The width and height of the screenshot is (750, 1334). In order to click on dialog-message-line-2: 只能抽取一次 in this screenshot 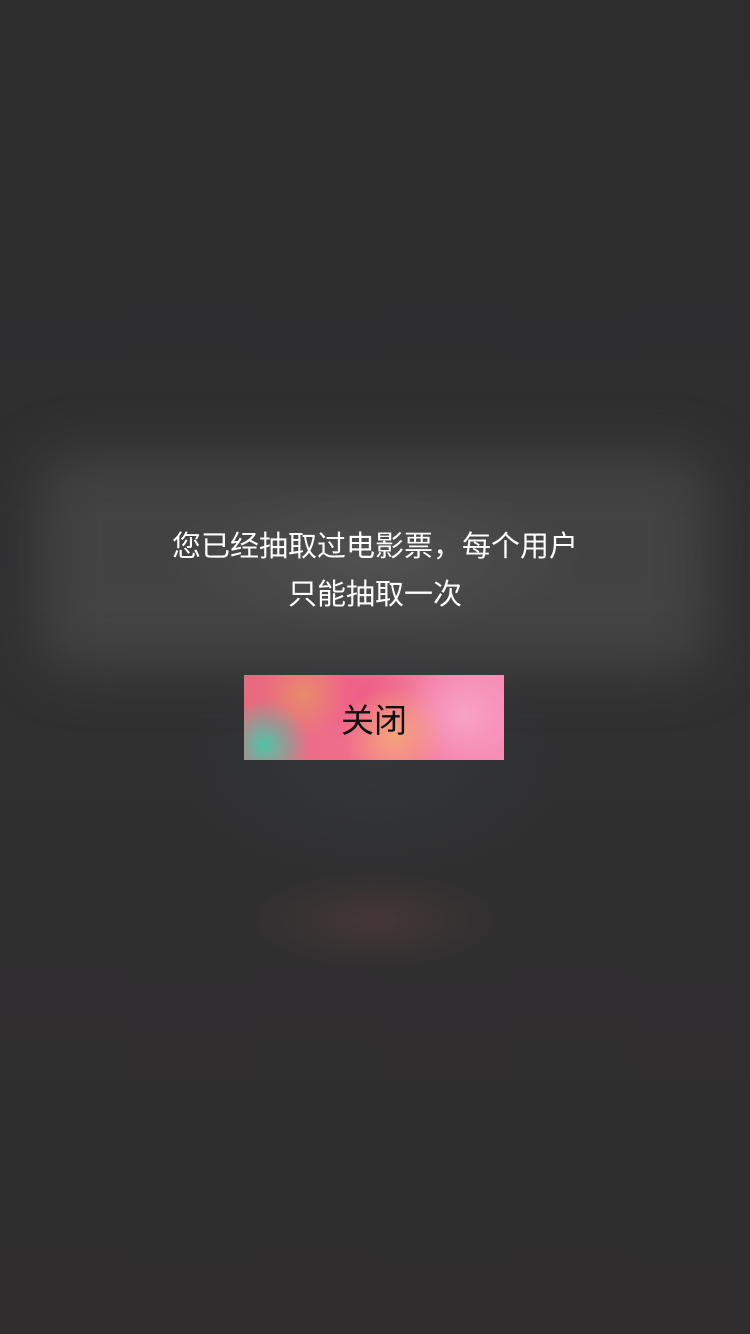, I will do `click(374, 594)`.